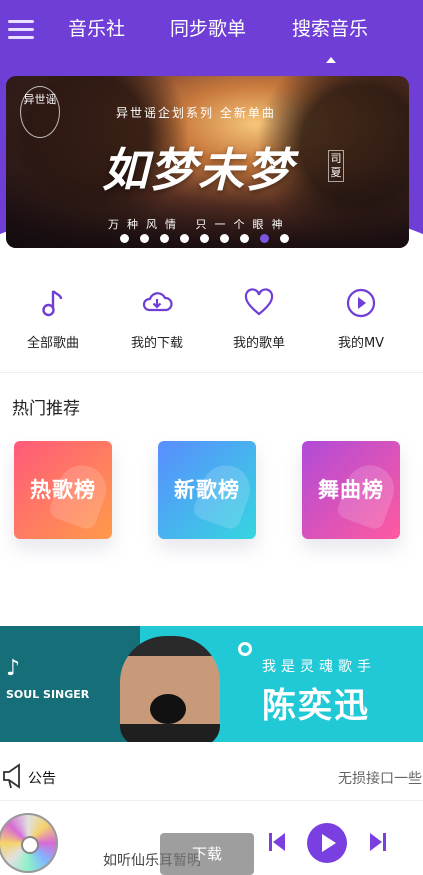 The height and width of the screenshot is (875, 423). Describe the element at coordinates (170, 689) in the screenshot. I see `singer-portrait` at that location.